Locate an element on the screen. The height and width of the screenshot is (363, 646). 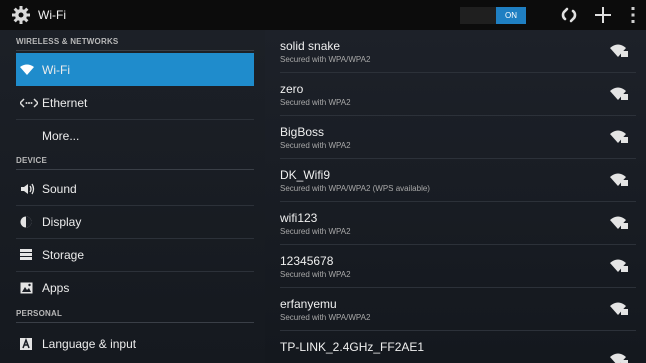
sidebar-item-label: Language & input is located at coordinates (89, 343).